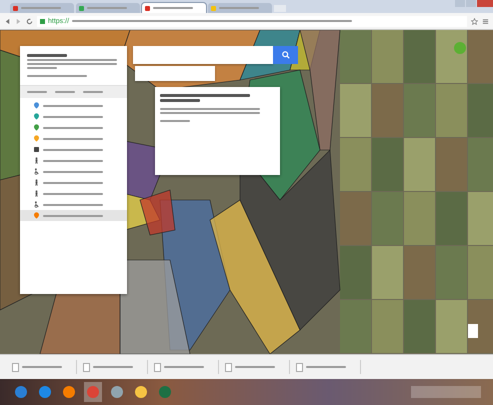 Image resolution: width=493 pixels, height=405 pixels. I want to click on search-button, so click(285, 55).